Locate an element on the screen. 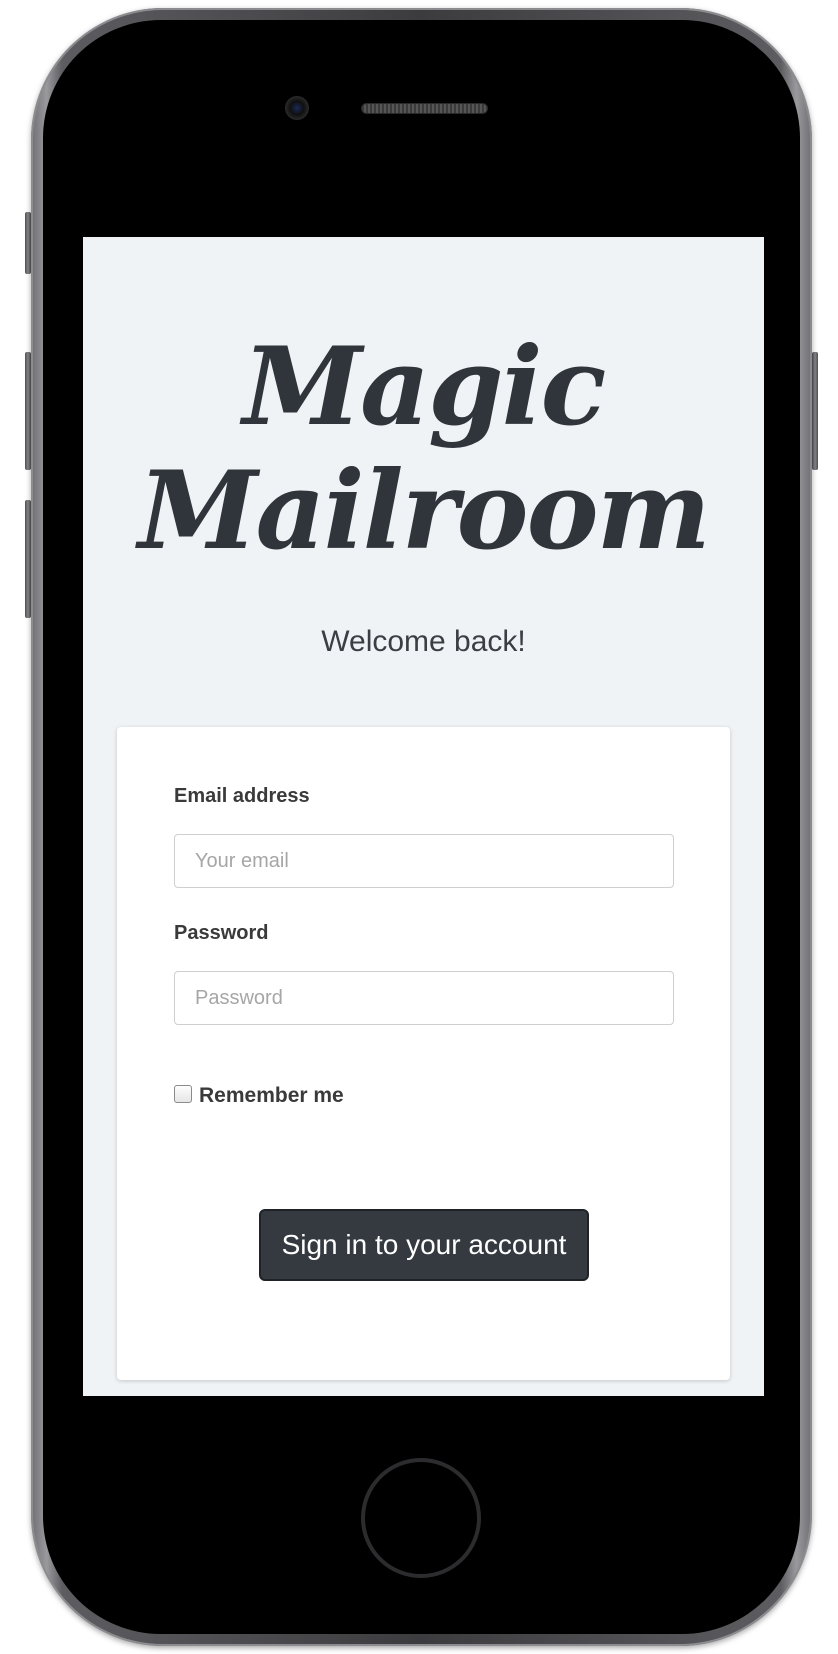 The height and width of the screenshot is (1654, 838). screen-status-bar is located at coordinates (420, 217).